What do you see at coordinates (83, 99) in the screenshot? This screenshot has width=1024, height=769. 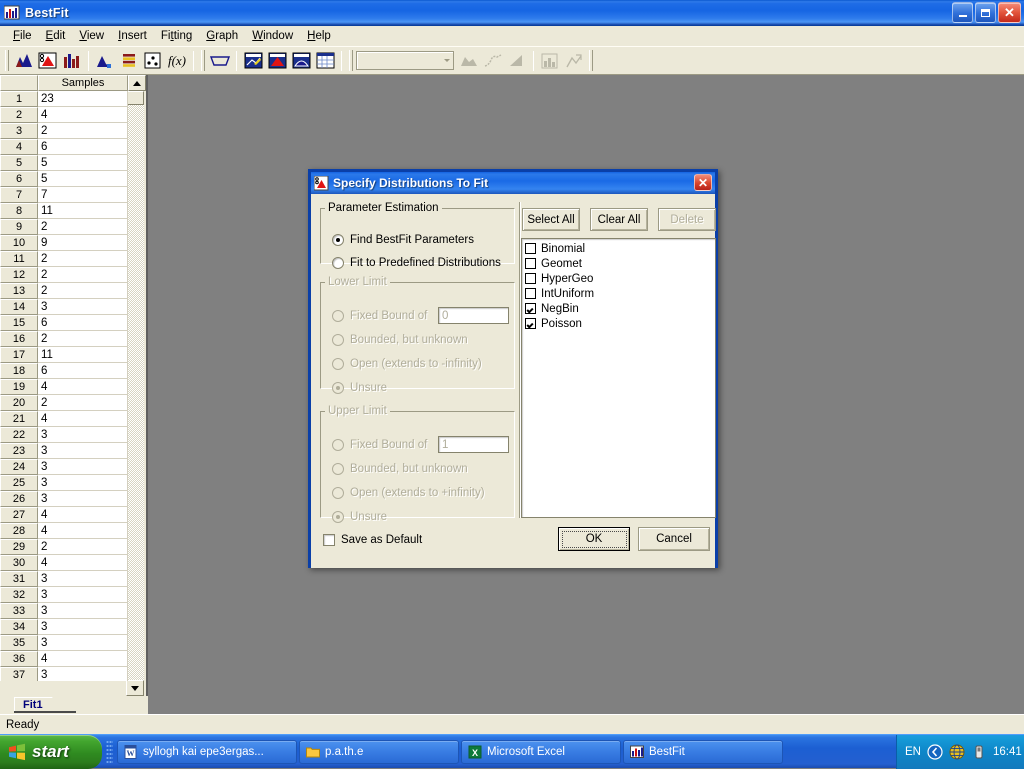 I see `sample-value-cell: 23` at bounding box center [83, 99].